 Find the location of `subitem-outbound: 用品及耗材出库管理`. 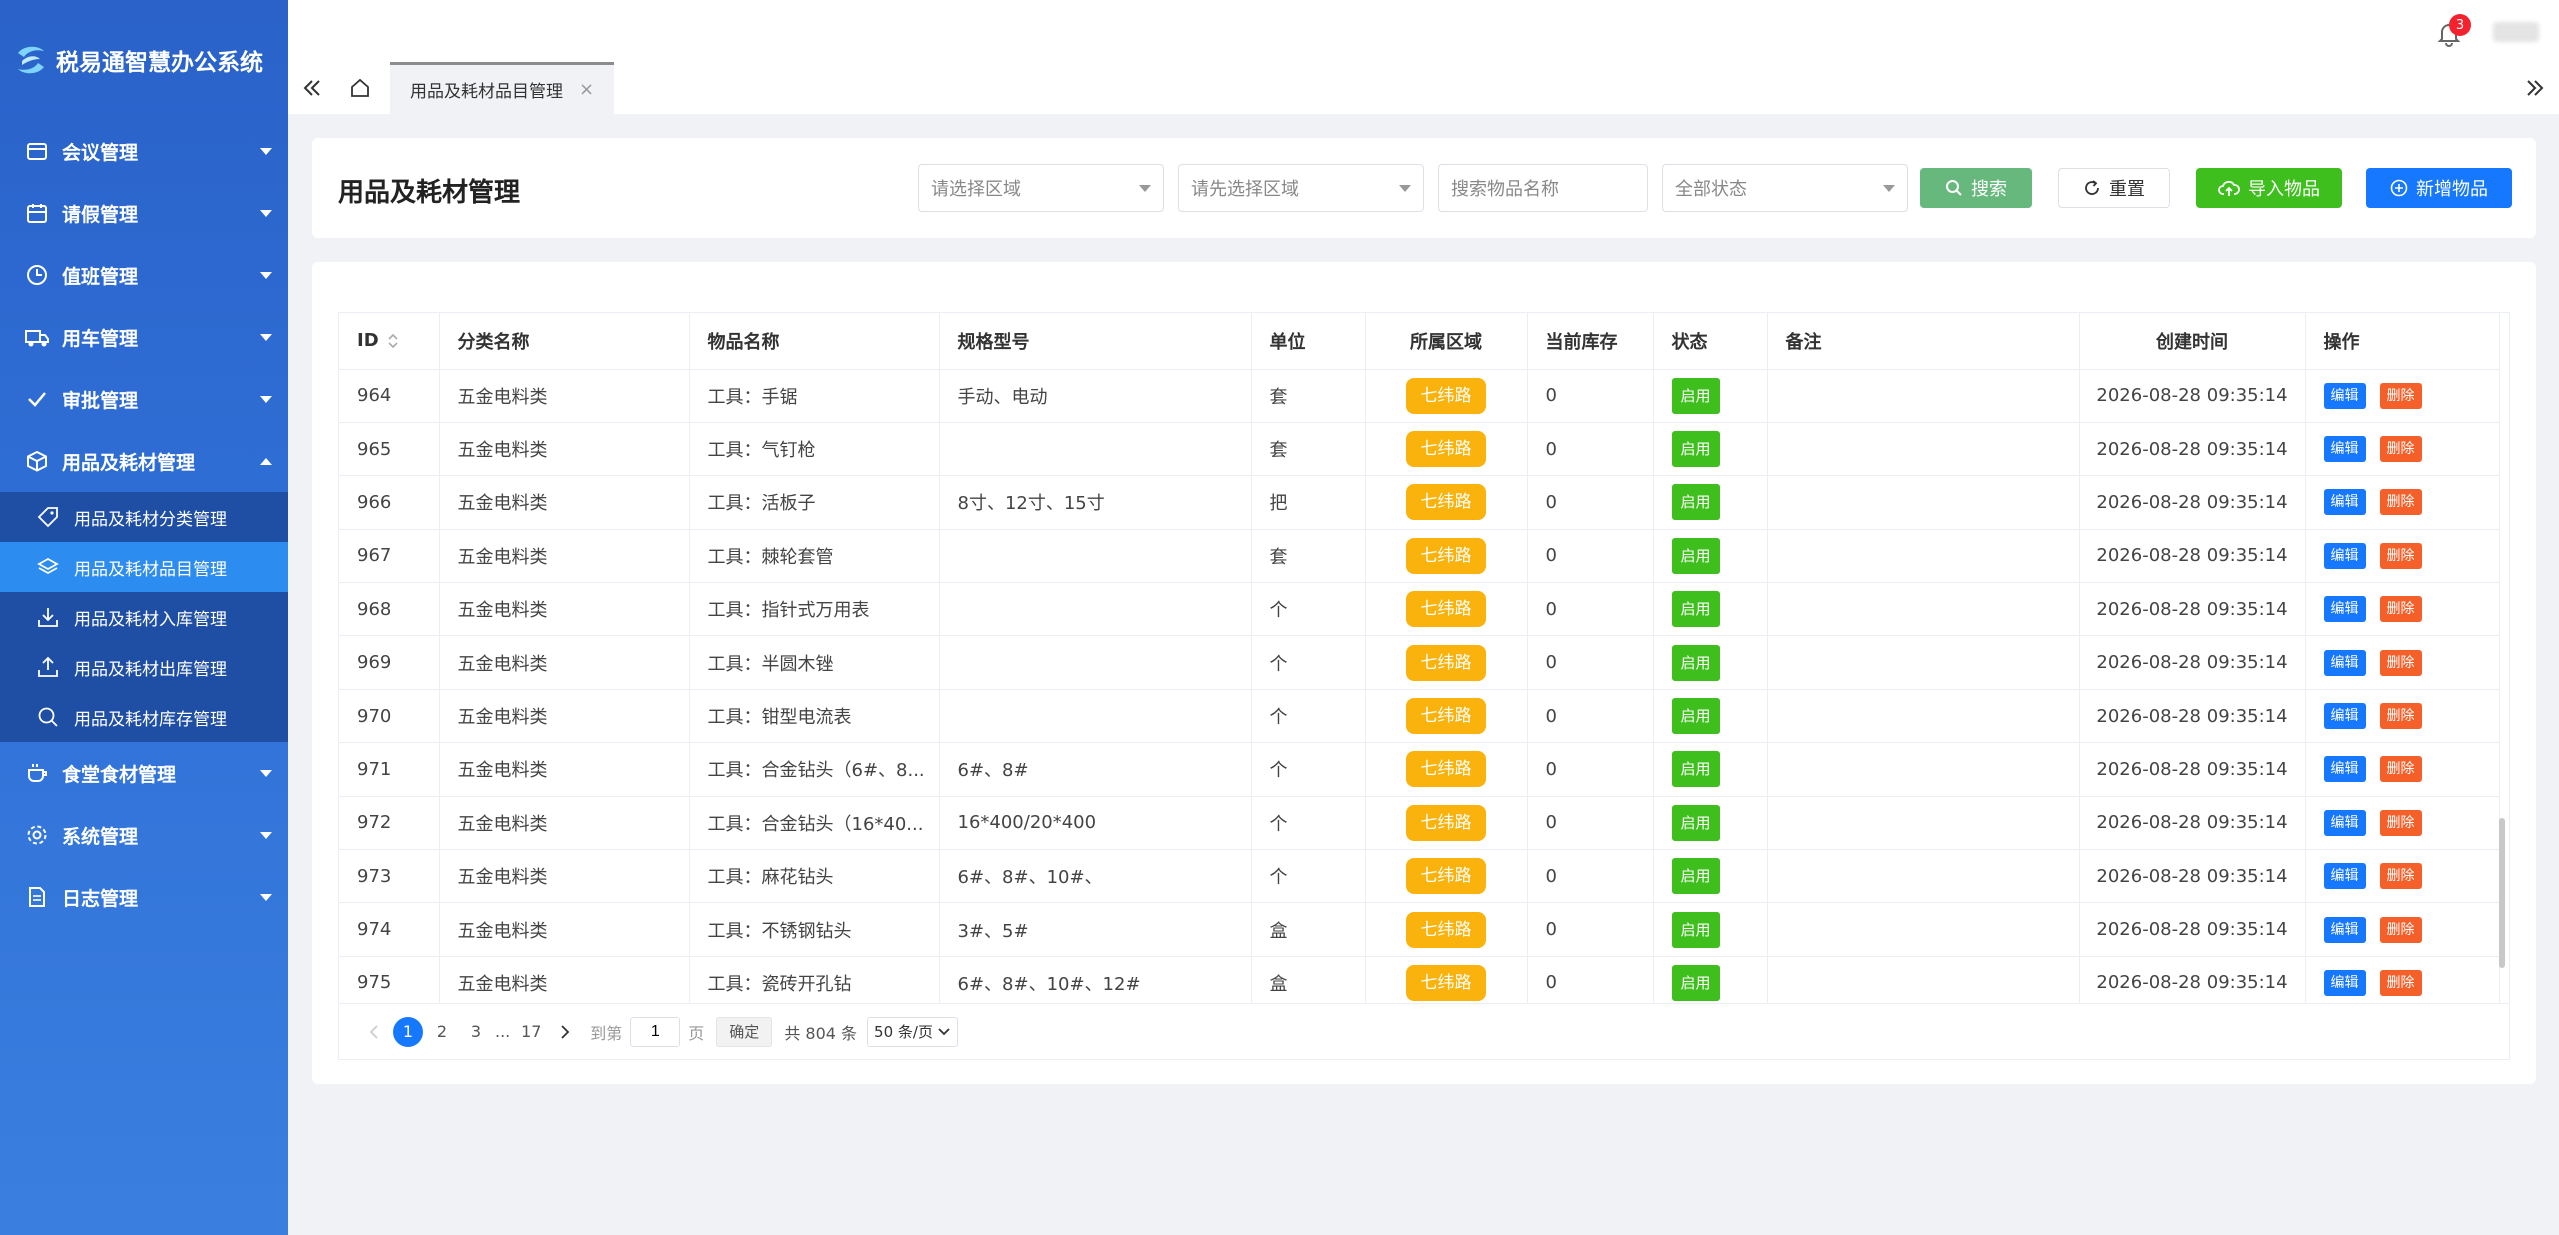

subitem-outbound: 用品及耗材出库管理 is located at coordinates (144, 667).